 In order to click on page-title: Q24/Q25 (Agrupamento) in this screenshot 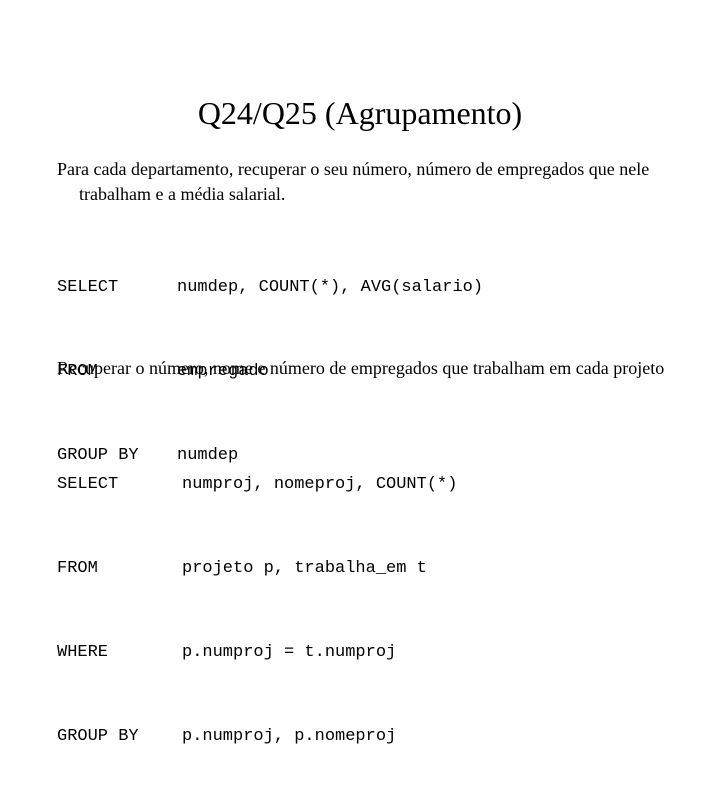, I will do `click(360, 113)`.